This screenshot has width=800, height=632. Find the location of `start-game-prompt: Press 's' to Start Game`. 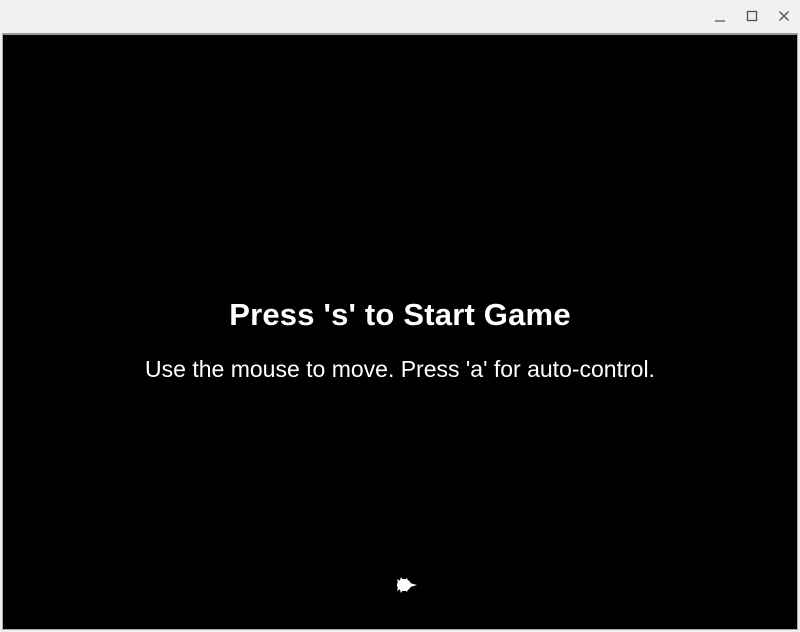

start-game-prompt: Press 's' to Start Game is located at coordinates (400, 314).